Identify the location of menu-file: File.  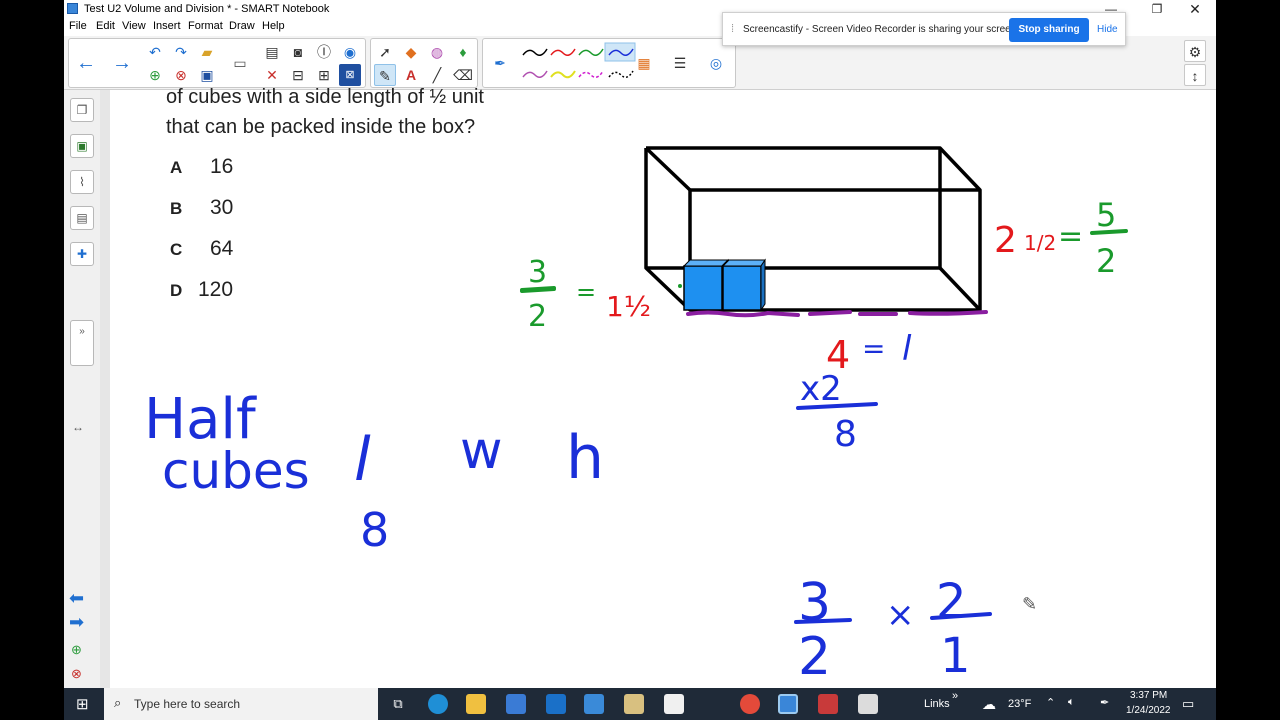
(78, 26).